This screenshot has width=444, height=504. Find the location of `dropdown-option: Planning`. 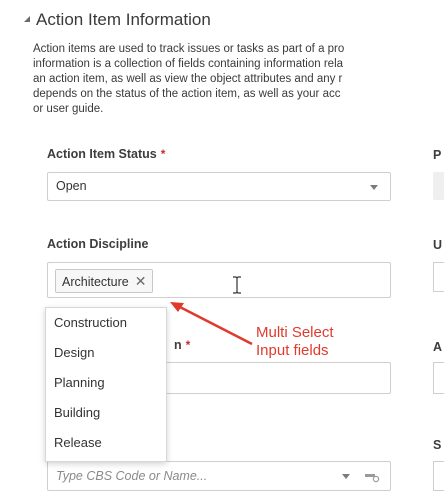

dropdown-option: Planning is located at coordinates (106, 383).